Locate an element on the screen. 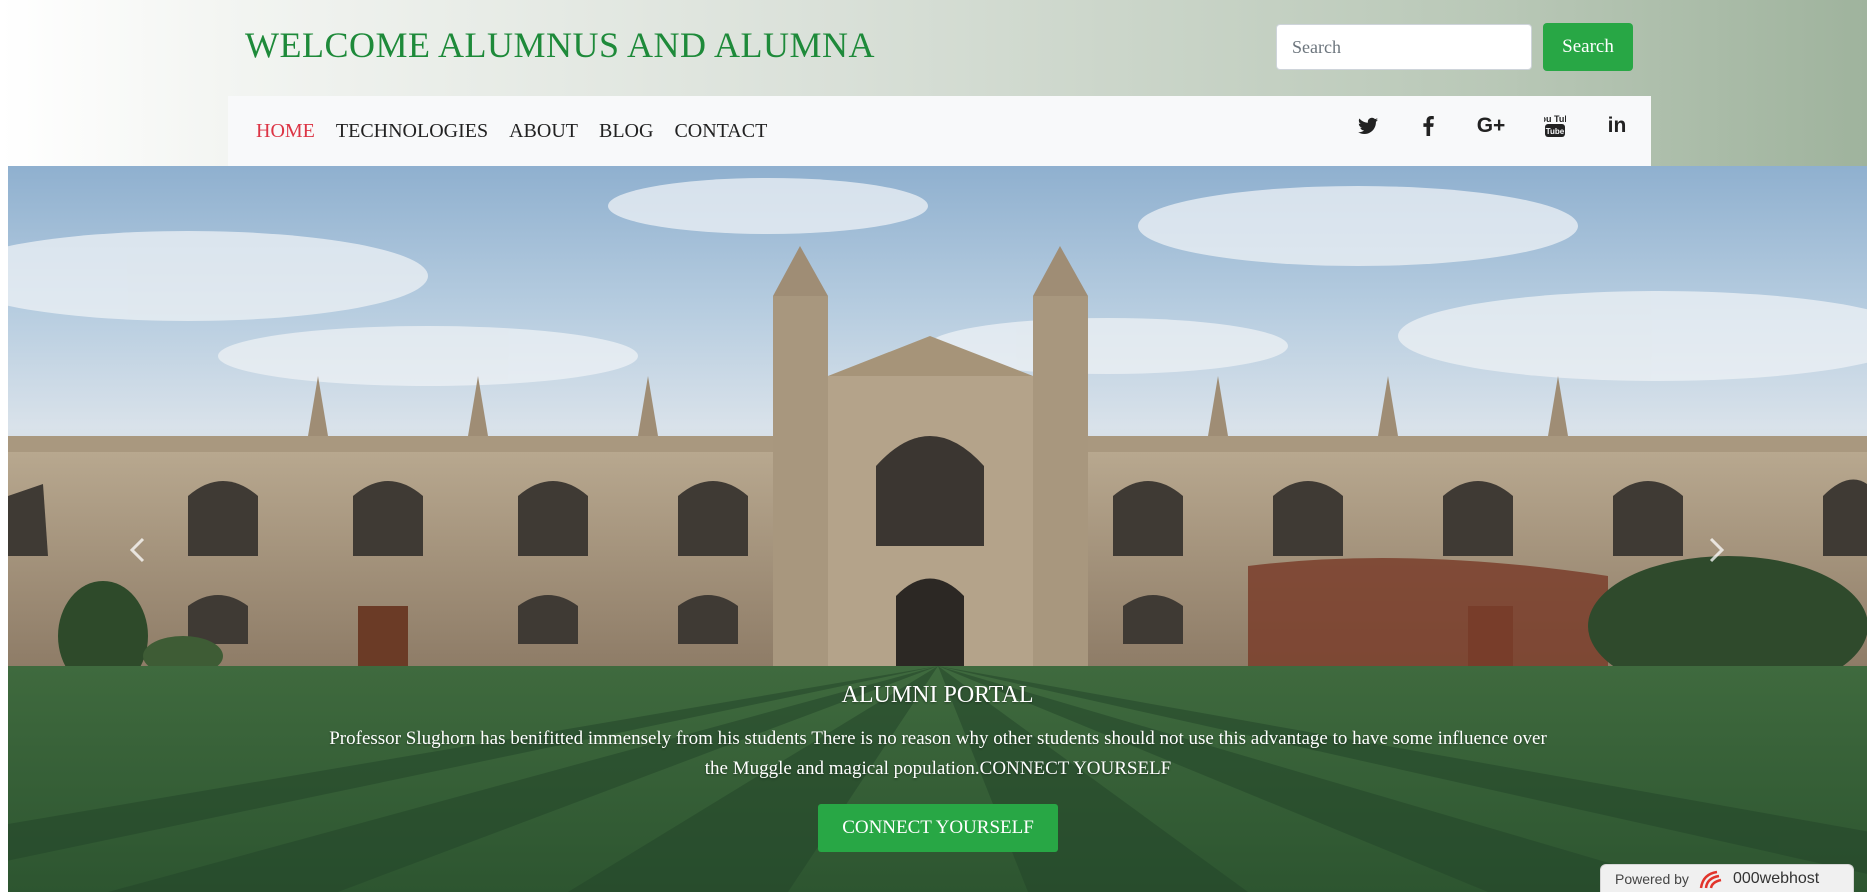 The width and height of the screenshot is (1867, 892). social-links: G+ You Tube Tube in is located at coordinates (1493, 126).